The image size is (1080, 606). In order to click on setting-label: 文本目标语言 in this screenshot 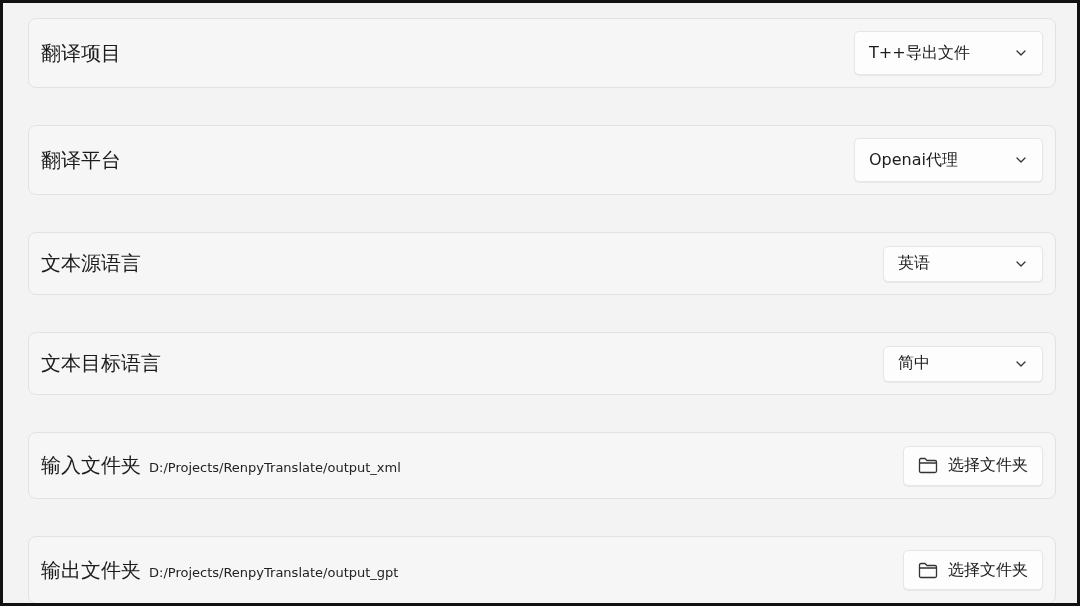, I will do `click(101, 363)`.